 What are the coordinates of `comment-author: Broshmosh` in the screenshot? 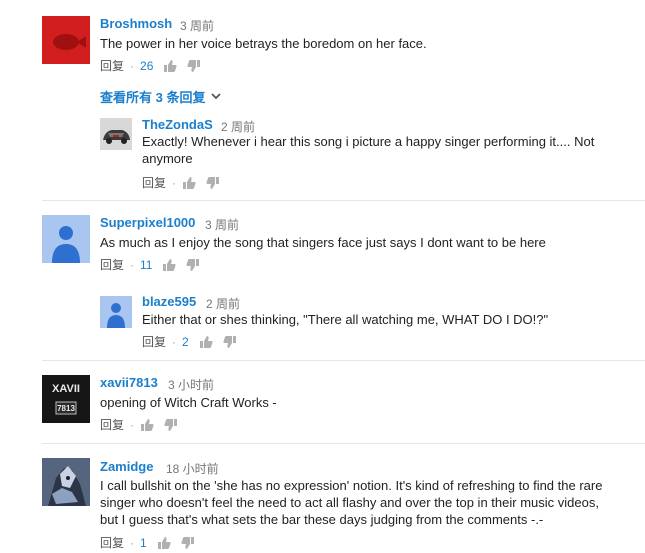 It's located at (136, 23).